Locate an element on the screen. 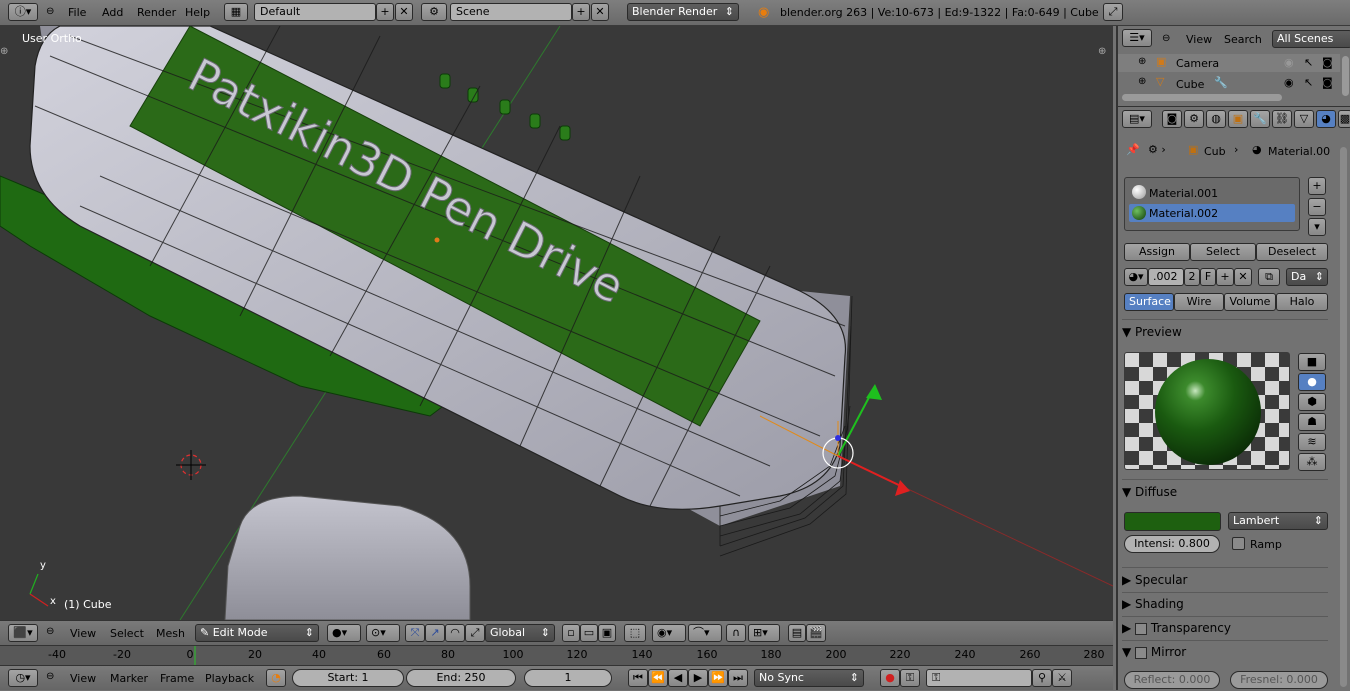  fake-user-button: F is located at coordinates (1208, 277).